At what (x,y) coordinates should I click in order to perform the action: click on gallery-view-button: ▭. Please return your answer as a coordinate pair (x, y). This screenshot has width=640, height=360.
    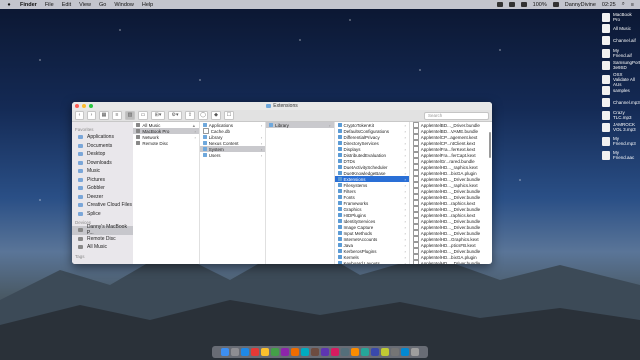
    Looking at the image, I should click on (143, 115).